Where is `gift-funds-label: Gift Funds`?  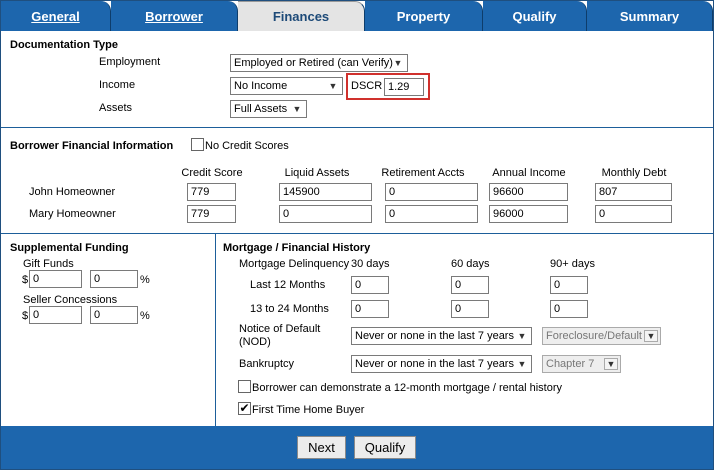 gift-funds-label: Gift Funds is located at coordinates (48, 264).